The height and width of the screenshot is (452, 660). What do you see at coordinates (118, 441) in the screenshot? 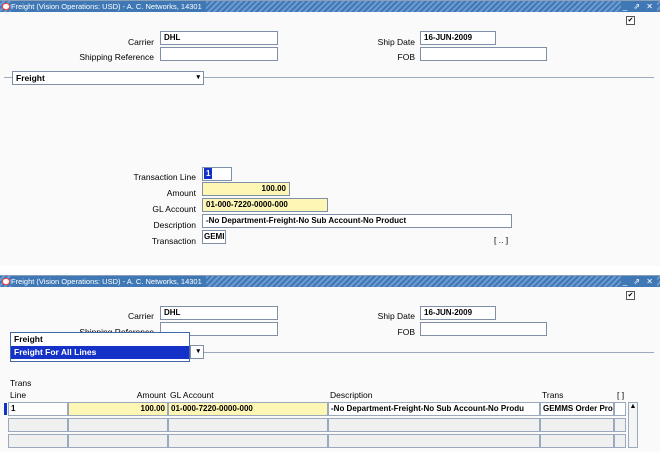
I see `table-row-3-amount` at bounding box center [118, 441].